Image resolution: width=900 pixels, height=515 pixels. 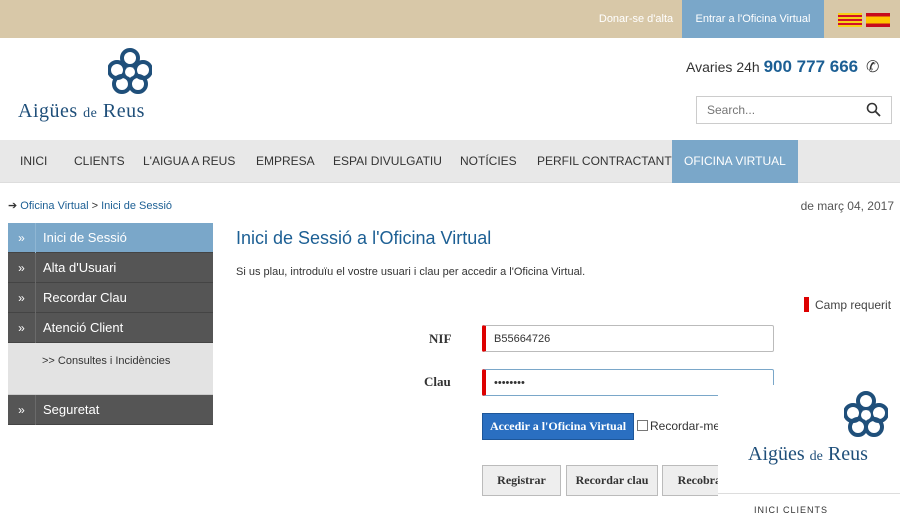 What do you see at coordinates (99, 161) in the screenshot?
I see `nav-item-clients: CLIENTS` at bounding box center [99, 161].